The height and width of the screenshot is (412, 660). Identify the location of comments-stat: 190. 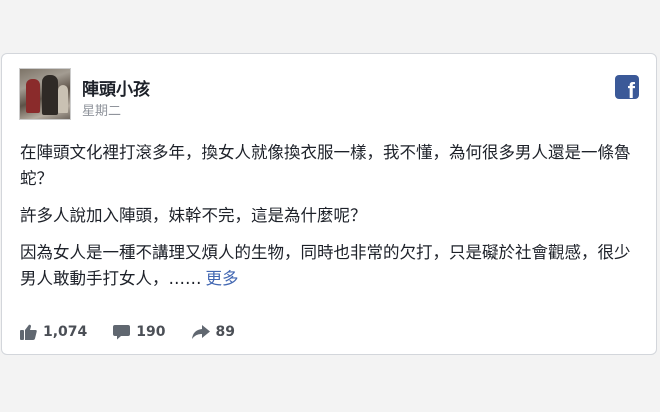
(139, 332).